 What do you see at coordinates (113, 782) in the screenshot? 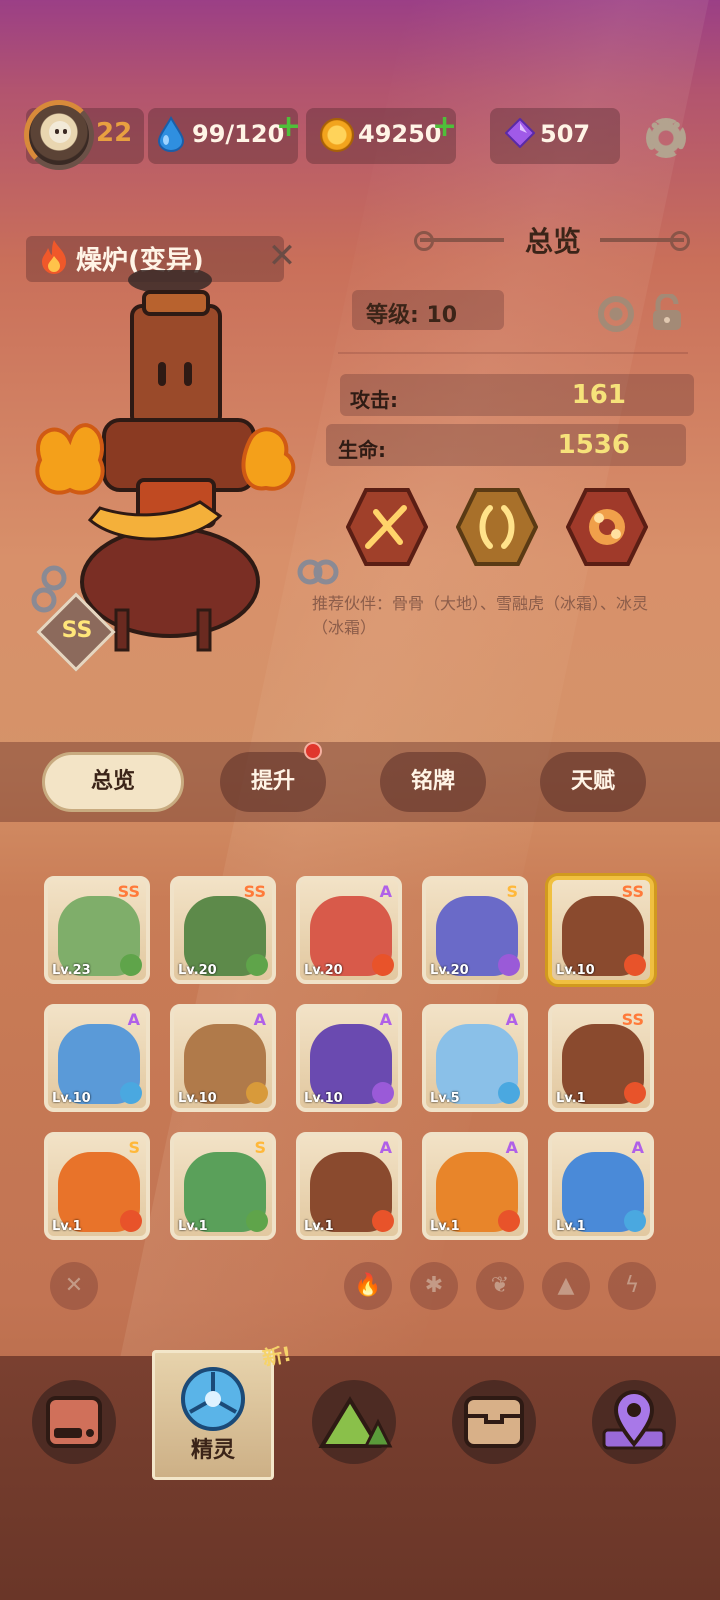
I see `tab-overview: 总览` at bounding box center [113, 782].